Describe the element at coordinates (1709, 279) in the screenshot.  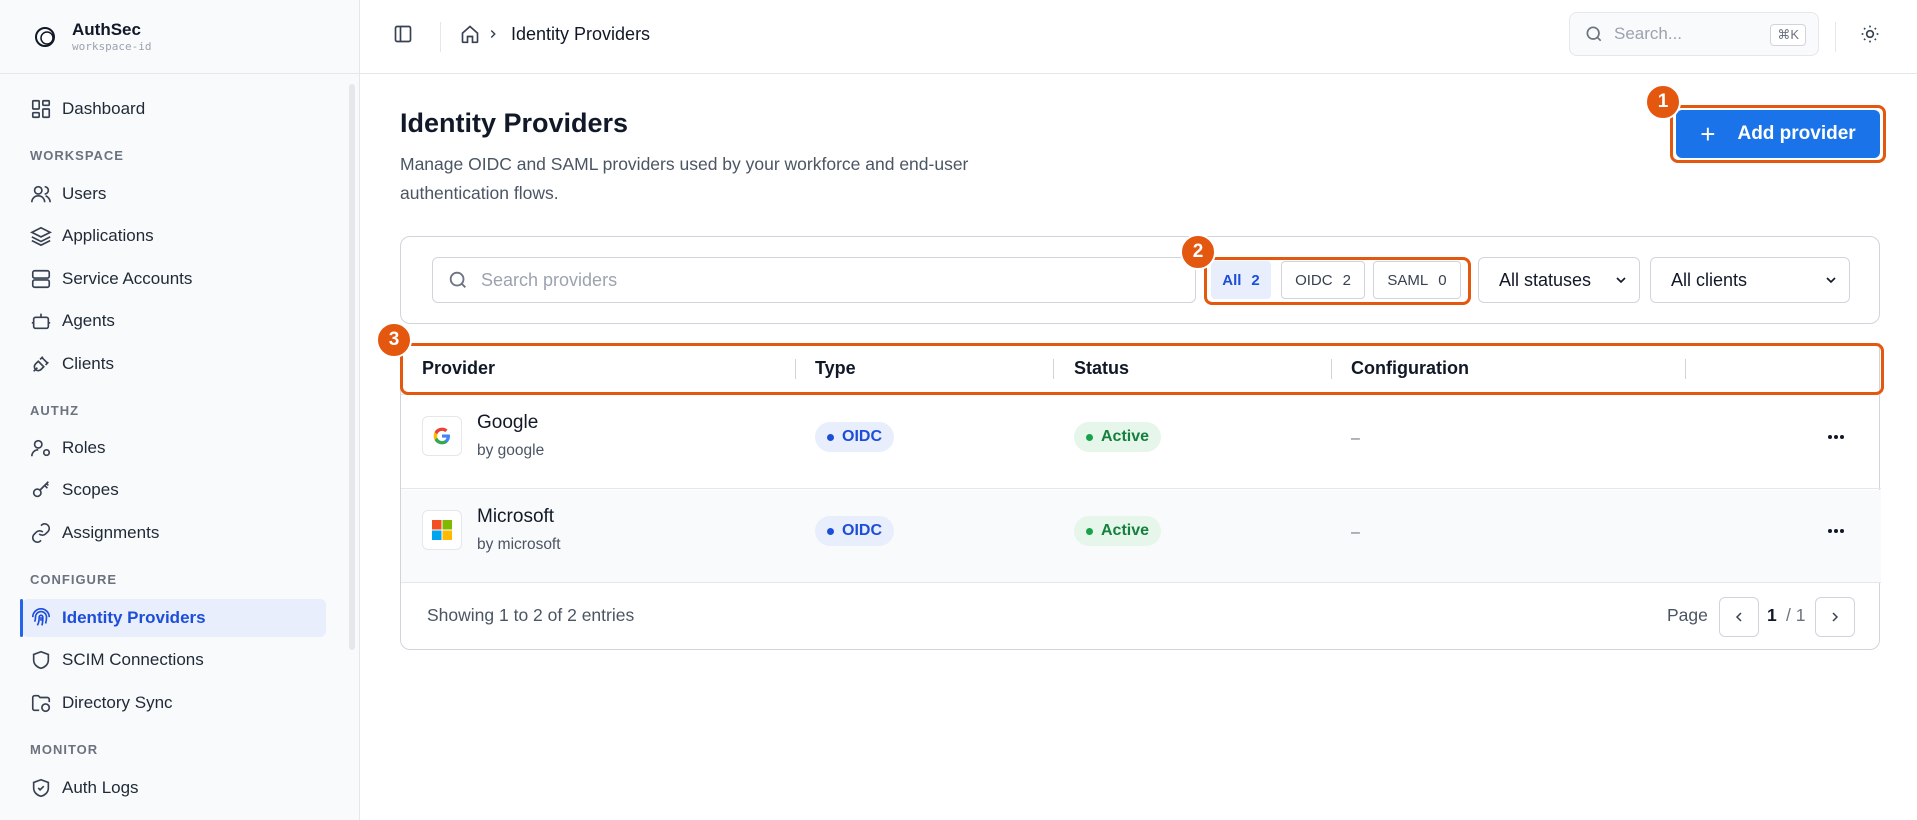
I see `client-select-value: All clients` at that location.